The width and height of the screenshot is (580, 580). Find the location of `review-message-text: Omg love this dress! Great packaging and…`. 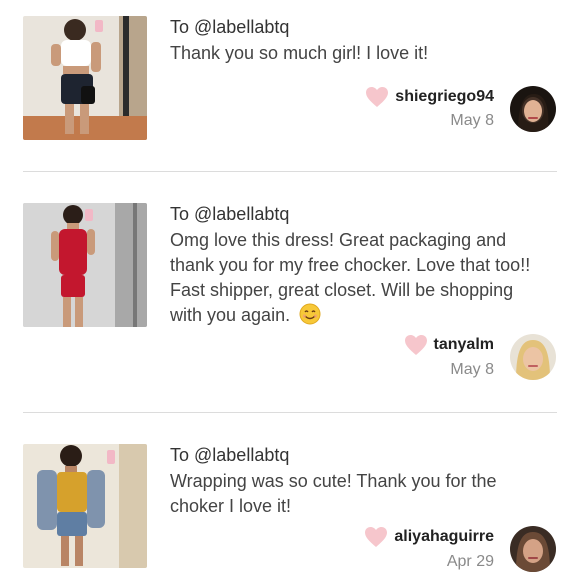

review-message-text: Omg love this dress! Great packaging and… is located at coordinates (350, 277).